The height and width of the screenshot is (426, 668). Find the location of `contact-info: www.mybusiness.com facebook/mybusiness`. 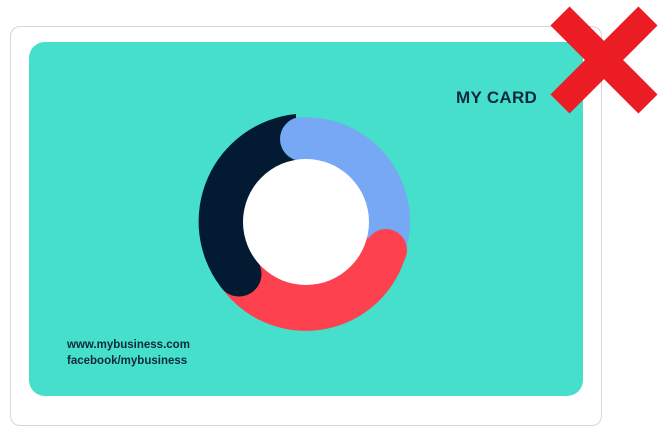

contact-info: www.mybusiness.com facebook/mybusiness is located at coordinates (128, 353).